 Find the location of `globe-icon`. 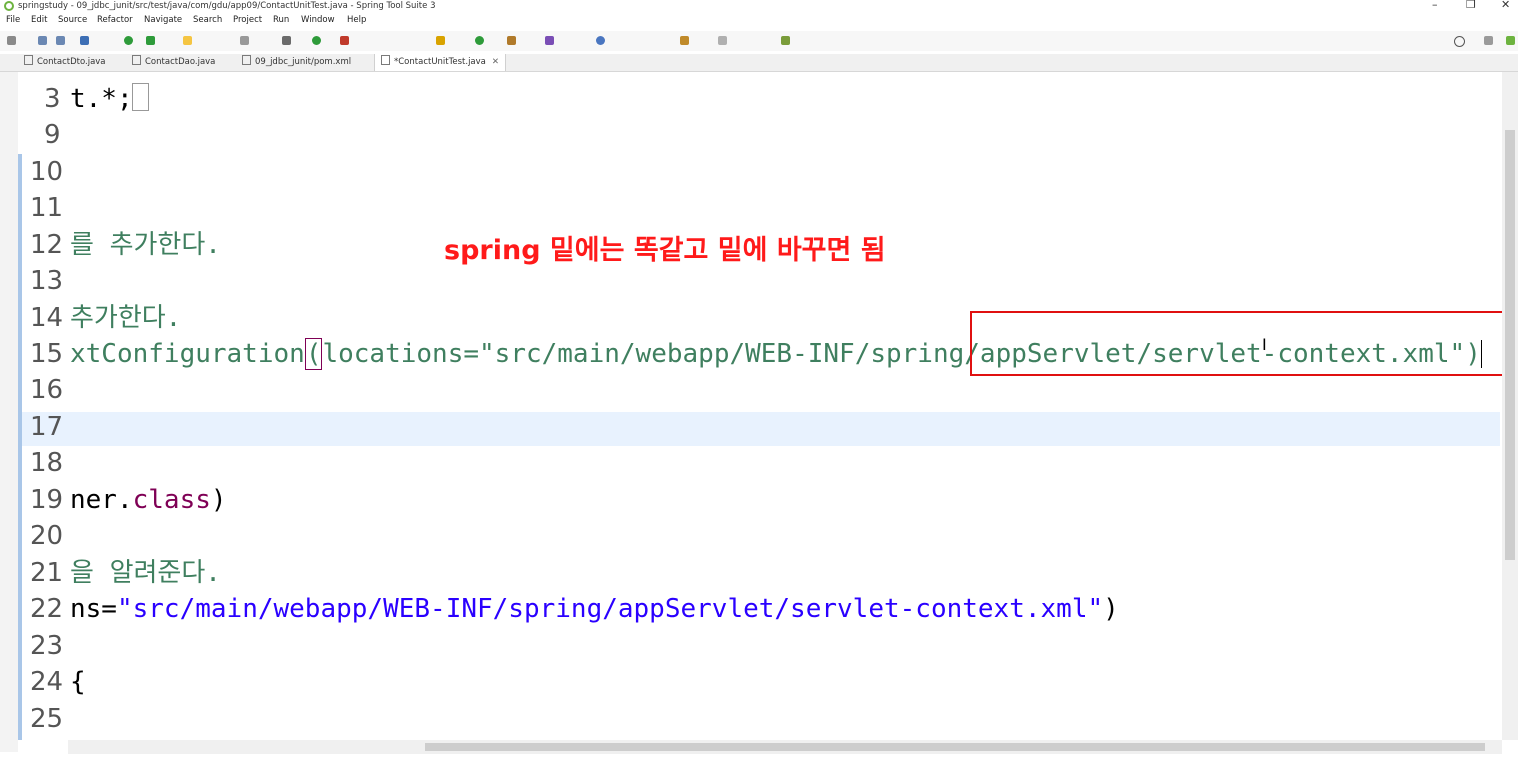

globe-icon is located at coordinates (600, 40).